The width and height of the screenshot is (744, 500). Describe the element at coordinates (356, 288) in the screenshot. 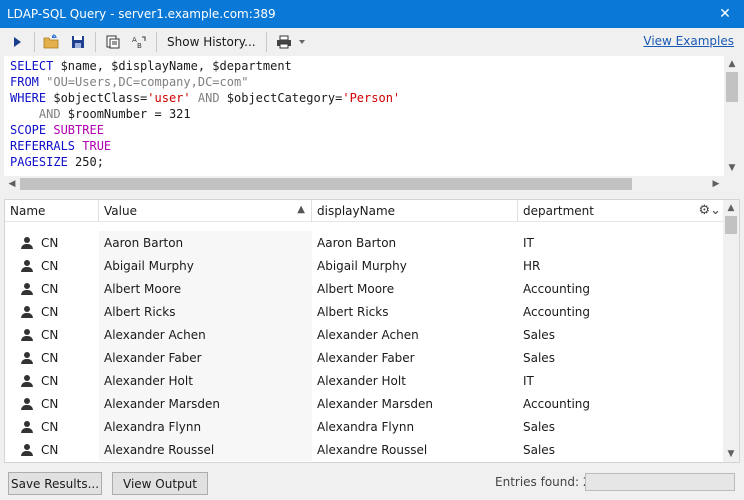

I see `cell-displayname: Albert Moore` at that location.